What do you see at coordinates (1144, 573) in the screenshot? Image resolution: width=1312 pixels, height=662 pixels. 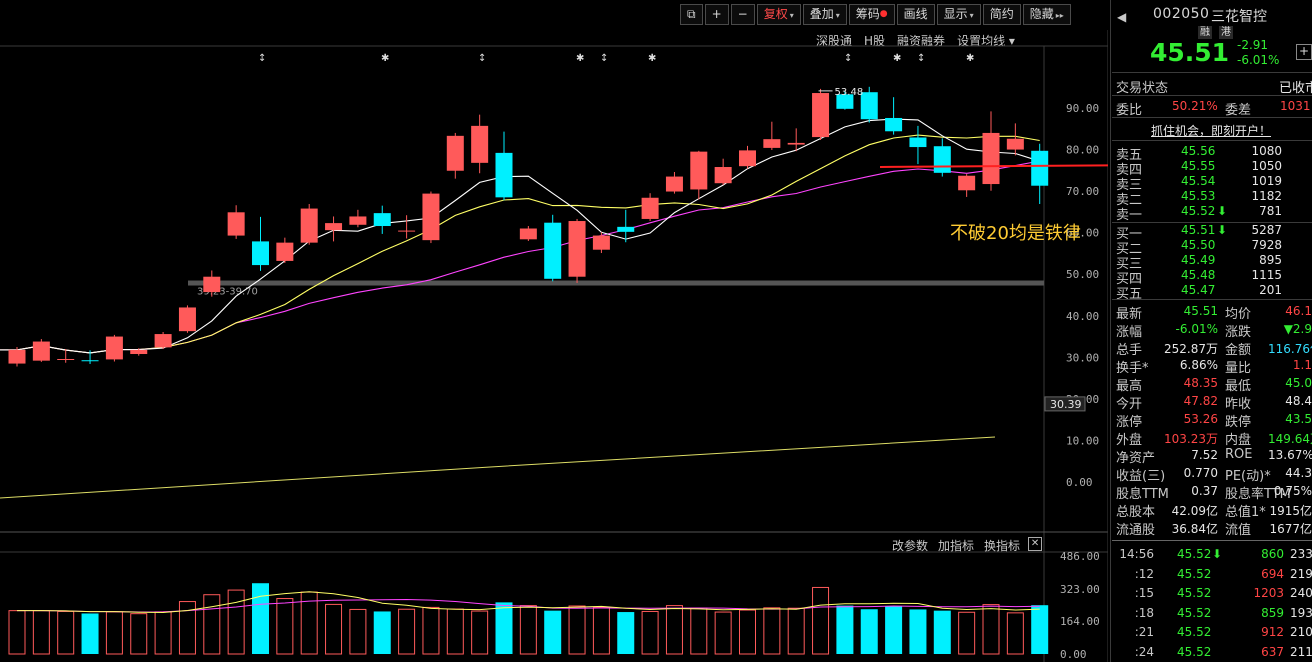 I see `tick-time: :12` at bounding box center [1144, 573].